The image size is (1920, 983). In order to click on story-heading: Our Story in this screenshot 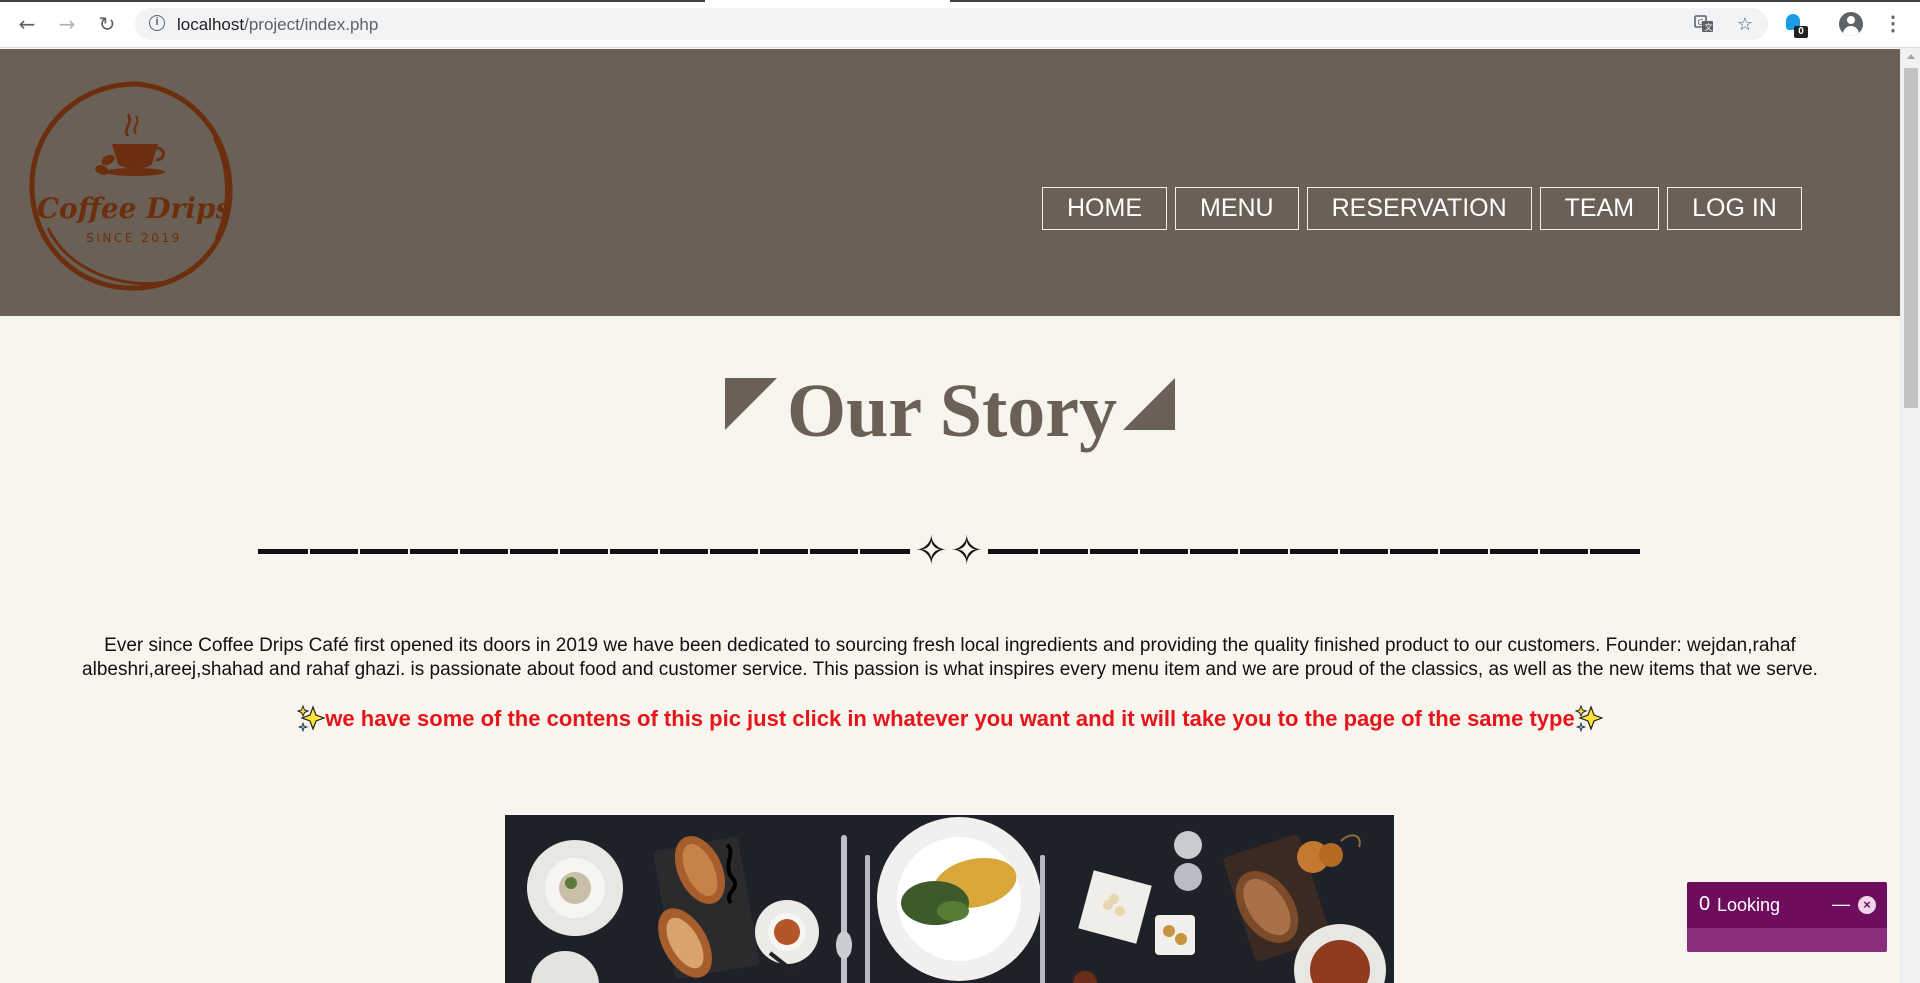, I will do `click(950, 411)`.